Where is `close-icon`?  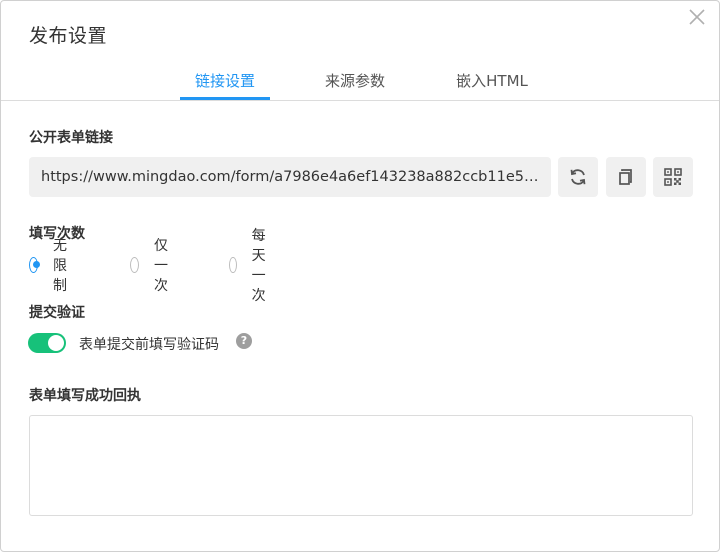 close-icon is located at coordinates (697, 17).